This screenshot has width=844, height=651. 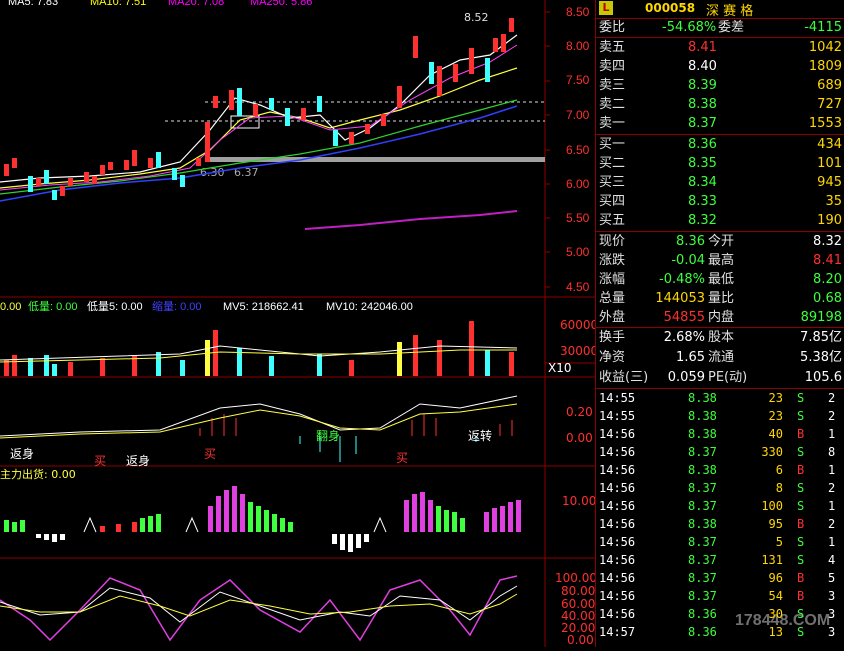 What do you see at coordinates (688, 260) in the screenshot?
I see `stat-value: -0.04` at bounding box center [688, 260].